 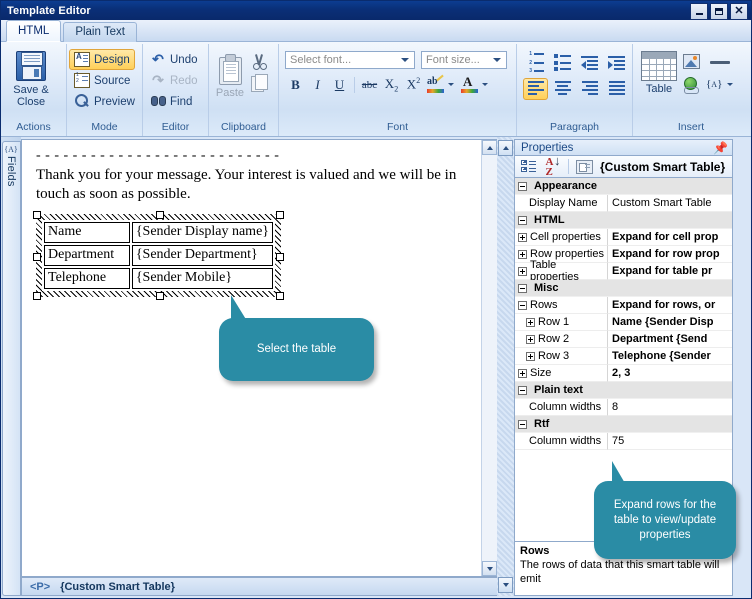 What do you see at coordinates (391, 84) in the screenshot?
I see `subscript-button: X2` at bounding box center [391, 84].